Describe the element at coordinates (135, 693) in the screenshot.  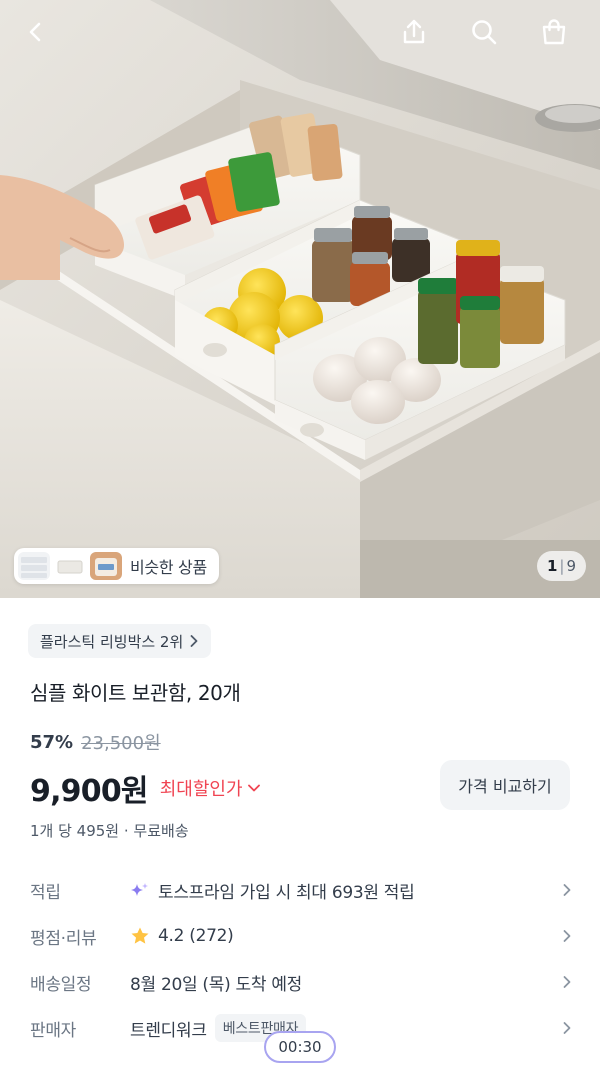
I see `product-title: 심플 화이트 보관함, 20개` at that location.